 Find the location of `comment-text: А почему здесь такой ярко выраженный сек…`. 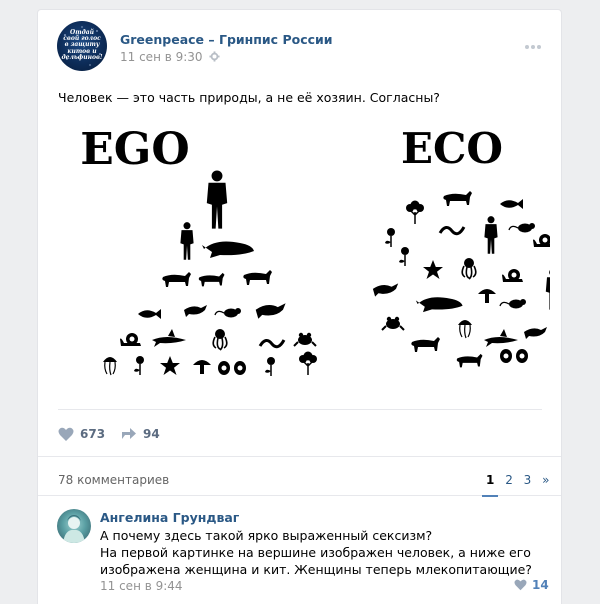

comment-text: А почему здесь такой ярко выраженный сек… is located at coordinates (320, 552).